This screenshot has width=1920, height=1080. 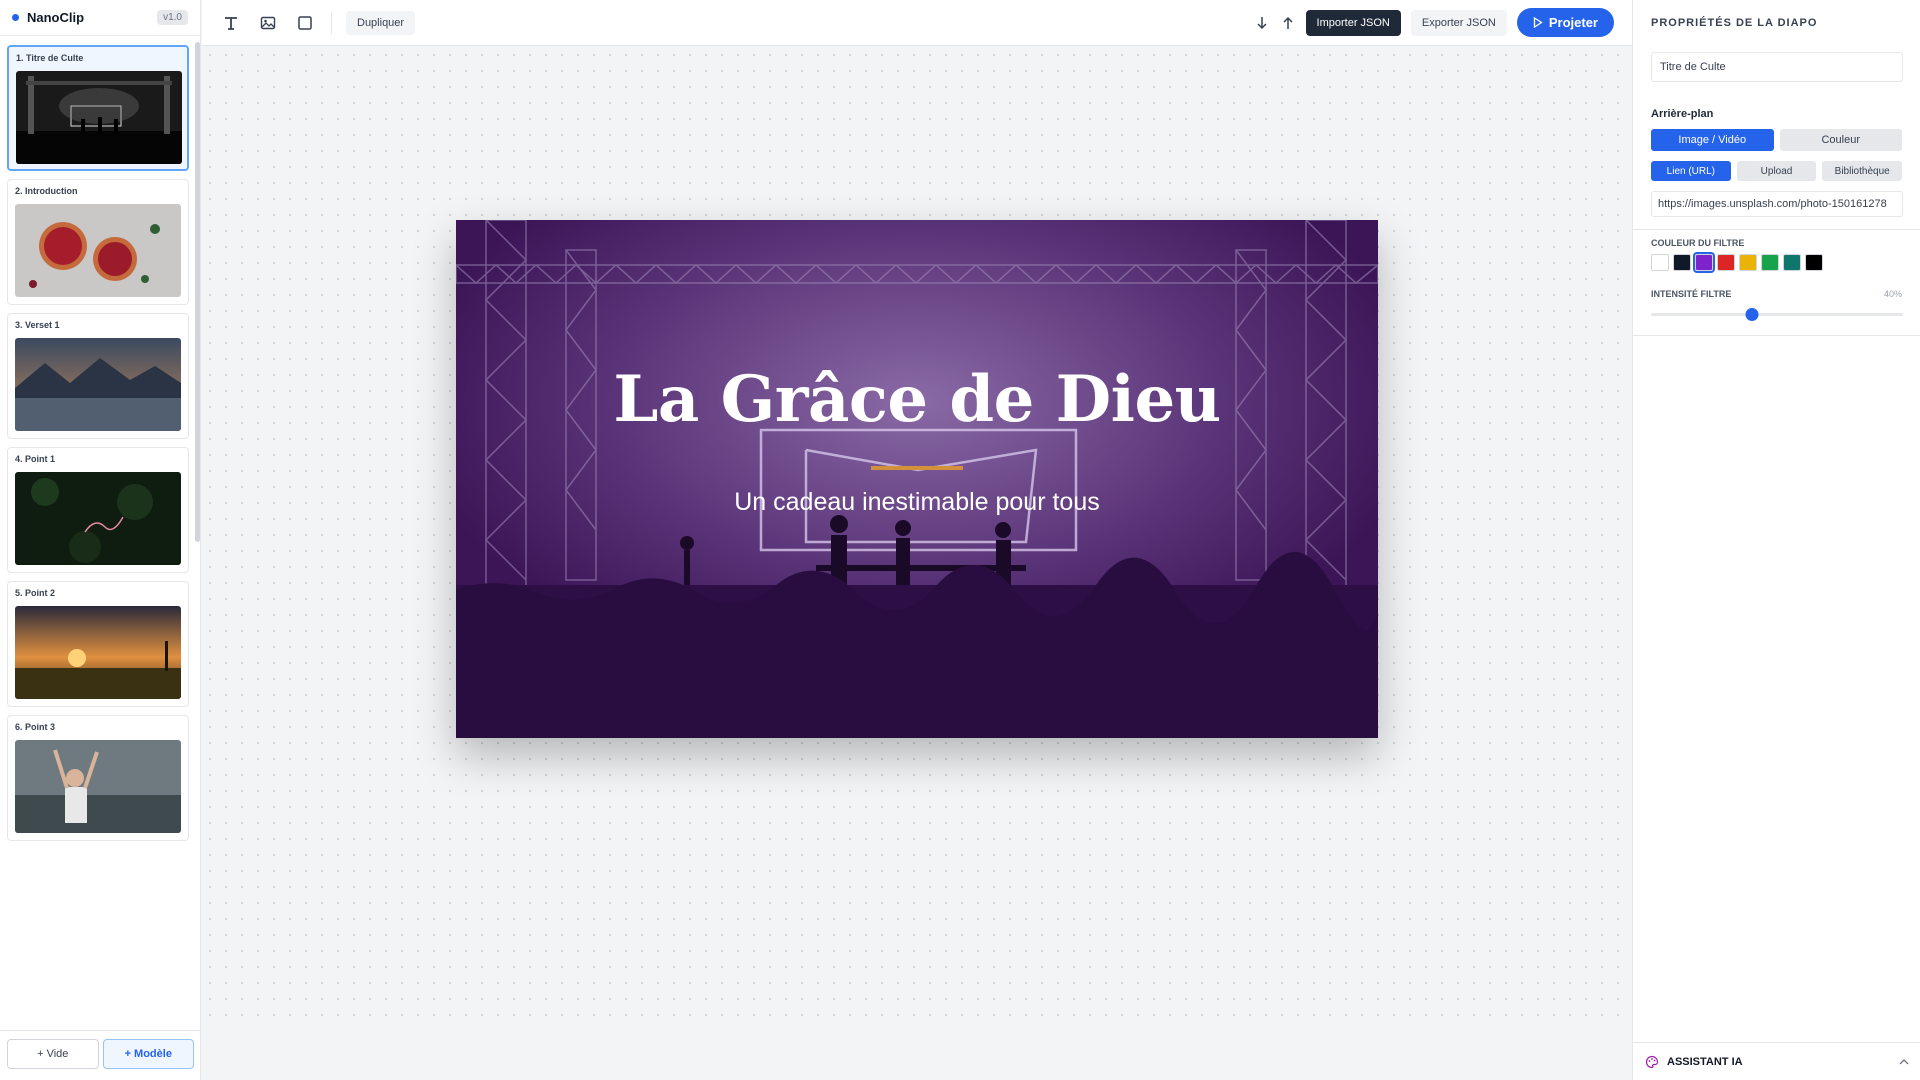 What do you see at coordinates (1353, 22) in the screenshot?
I see `import-json-button: Importer JSON` at bounding box center [1353, 22].